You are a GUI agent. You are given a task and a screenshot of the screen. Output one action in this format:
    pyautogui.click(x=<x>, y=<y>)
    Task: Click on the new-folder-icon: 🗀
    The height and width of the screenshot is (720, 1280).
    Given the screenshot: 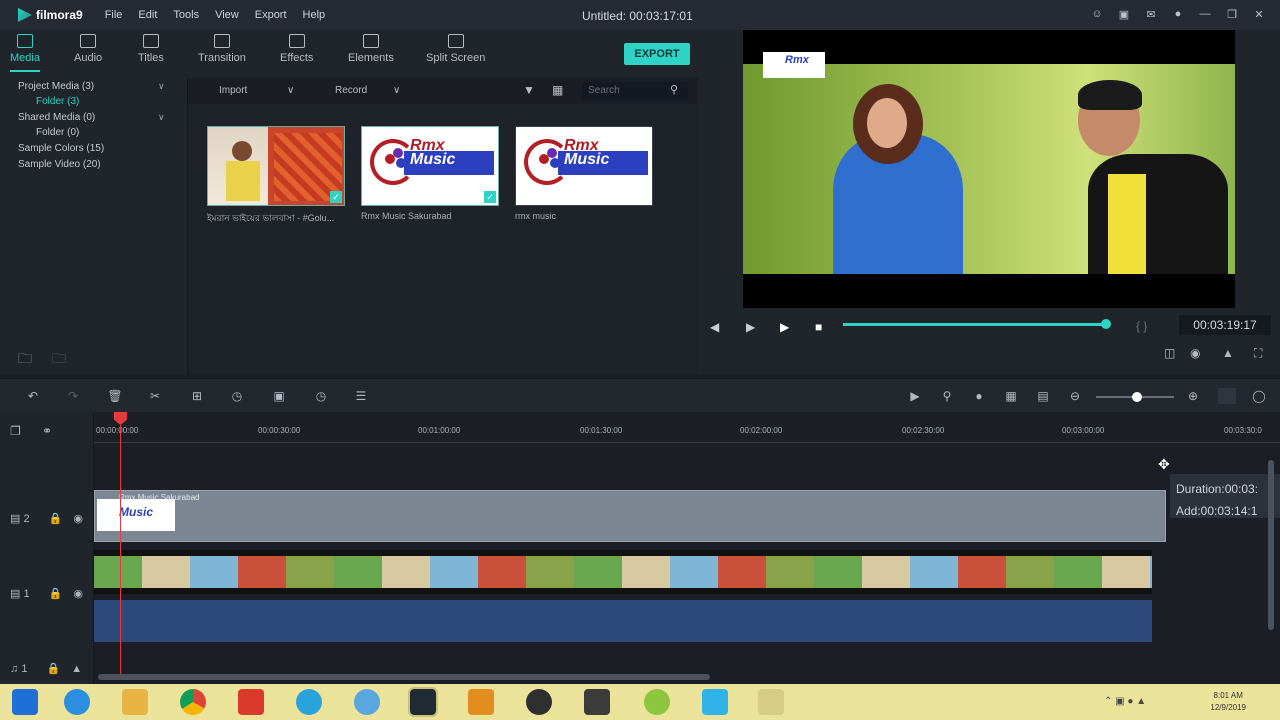 What is the action you would take?
    pyautogui.click(x=25, y=360)
    